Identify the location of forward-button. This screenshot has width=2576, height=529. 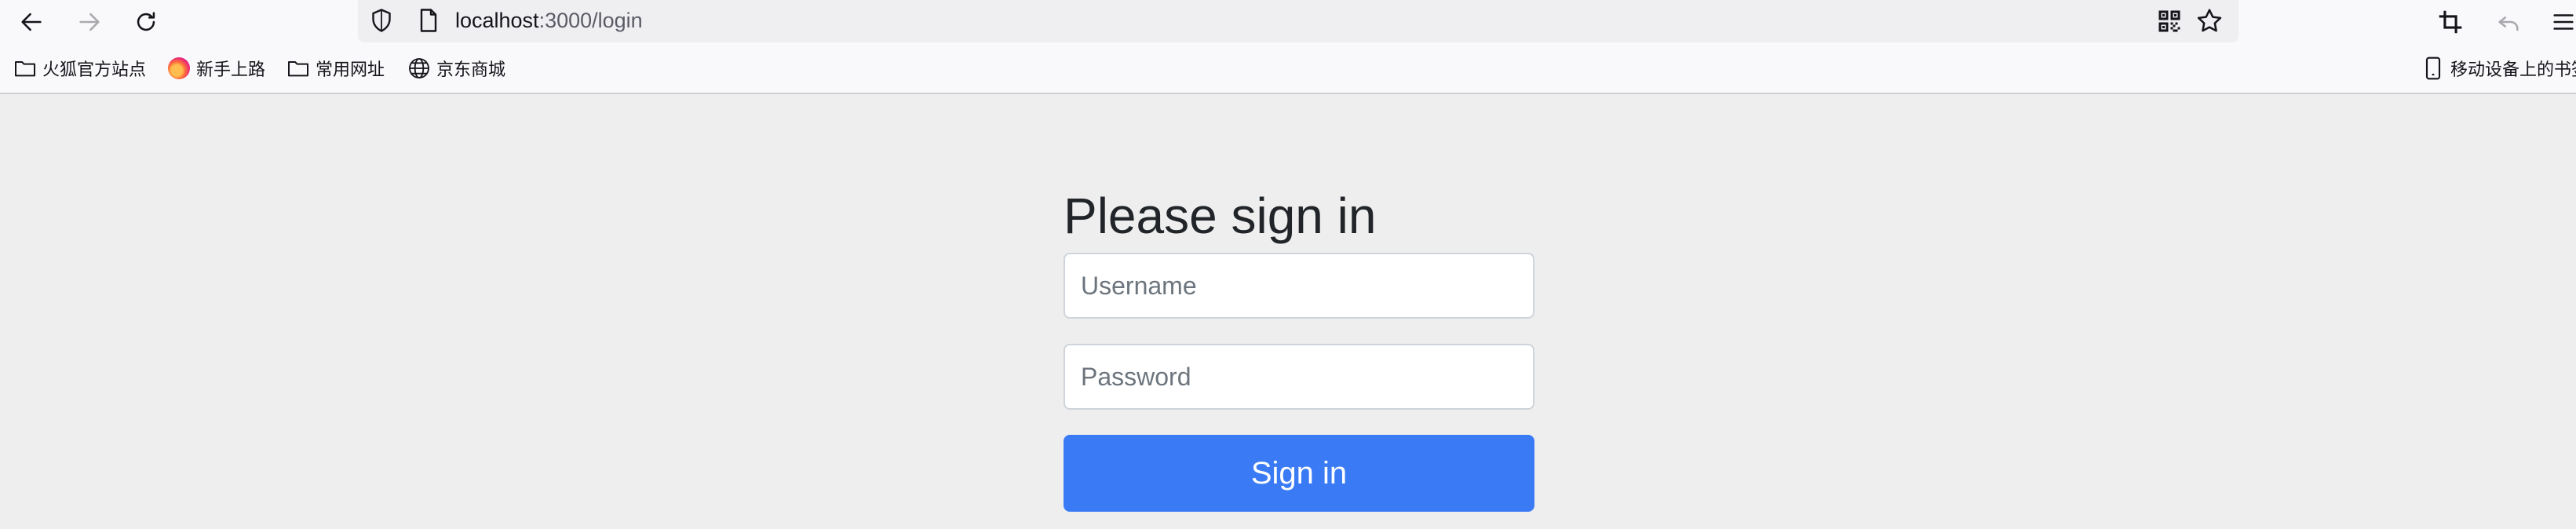
(89, 22).